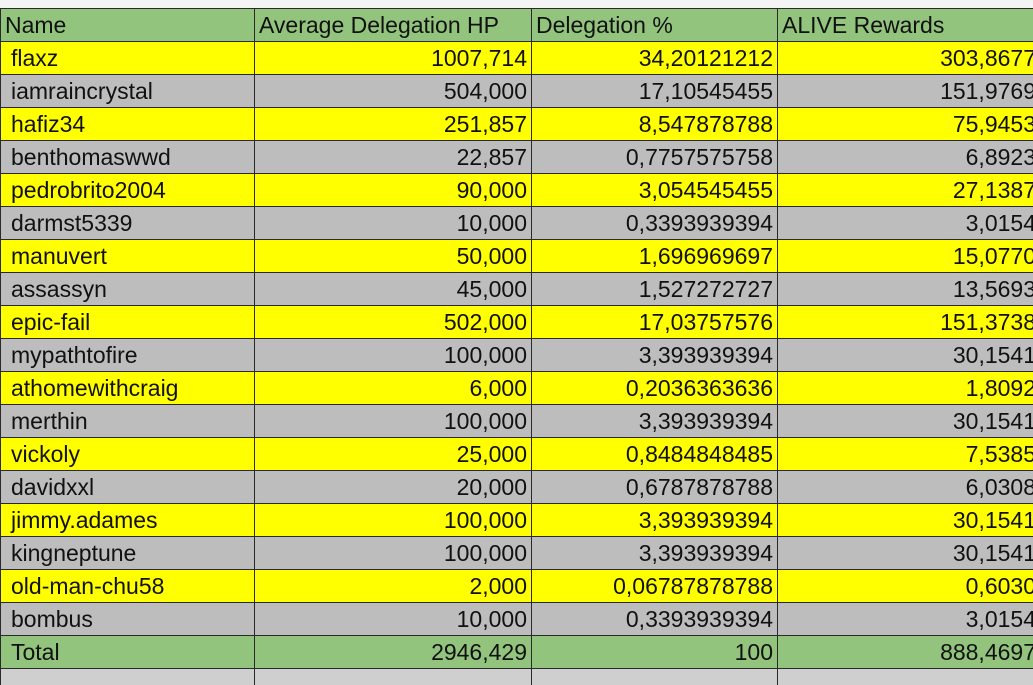 This screenshot has height=685, width=1033. I want to click on cell-alive-rewards: 151,3738, so click(905, 322).